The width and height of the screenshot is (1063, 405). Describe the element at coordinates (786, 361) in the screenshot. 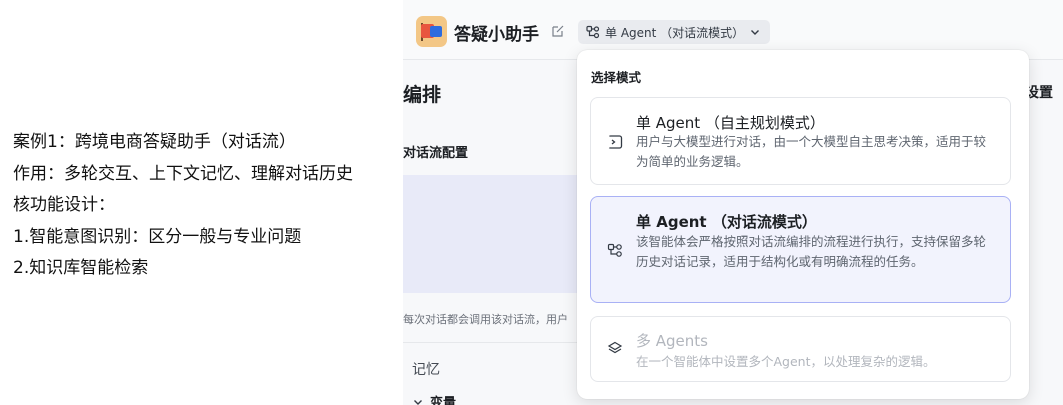

I see `mode-option-desc: 在一个智能体中设置多个Agent，以处理复杂的逻辑。` at that location.